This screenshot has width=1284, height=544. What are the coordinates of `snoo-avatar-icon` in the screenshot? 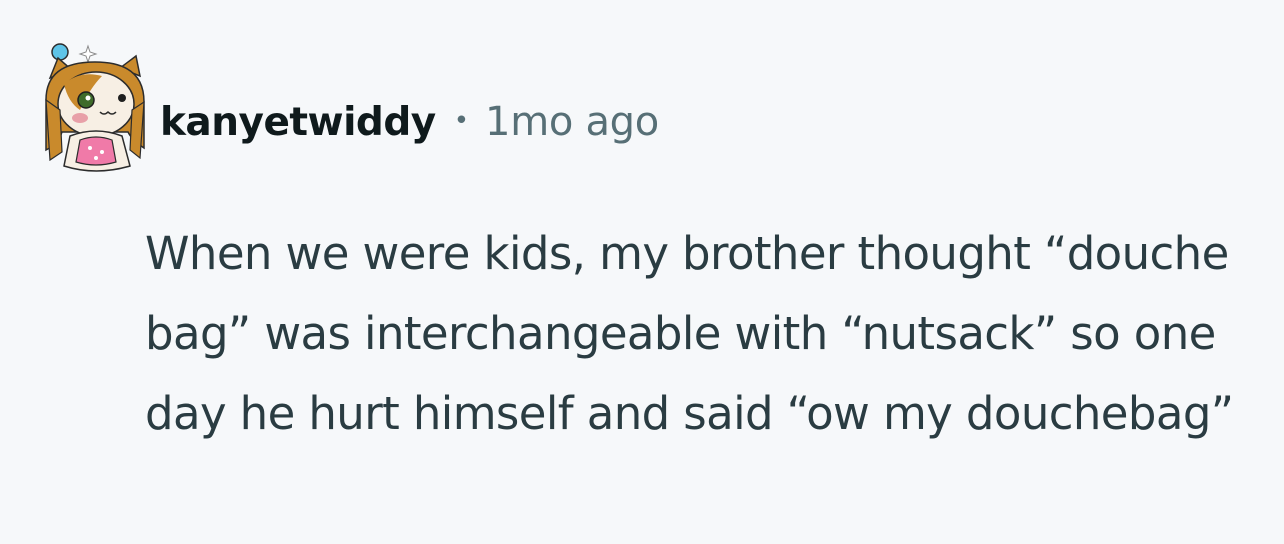 It's located at (95, 107).